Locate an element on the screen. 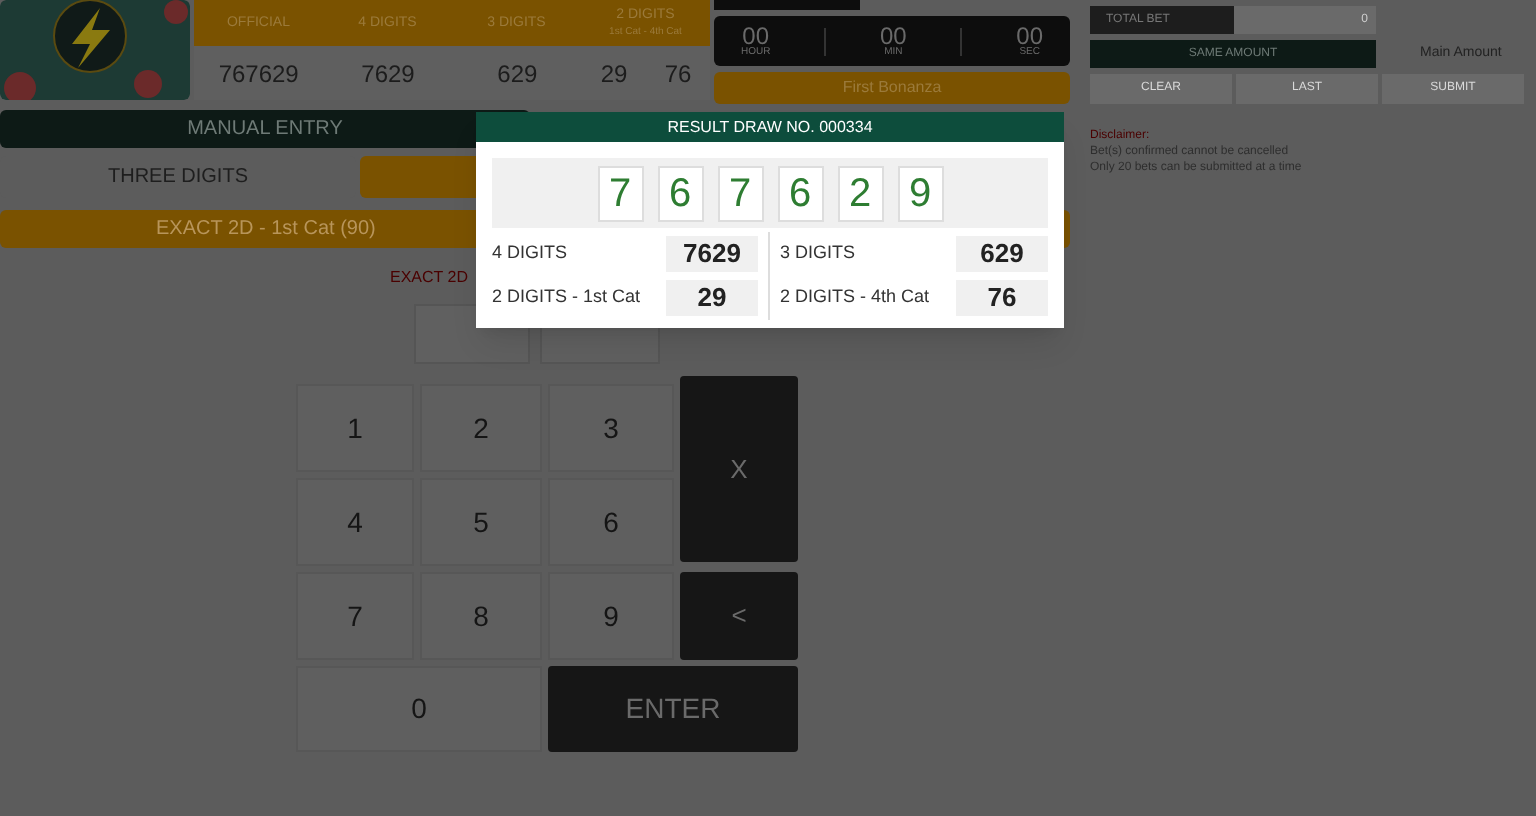 The height and width of the screenshot is (816, 1536). keypad-key: 7 is located at coordinates (355, 616).